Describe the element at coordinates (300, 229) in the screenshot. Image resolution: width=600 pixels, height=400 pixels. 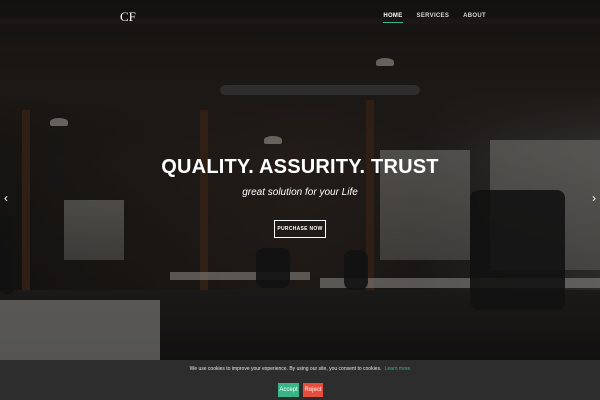
I see `purchase-now-button: PURCHASE NOW` at that location.